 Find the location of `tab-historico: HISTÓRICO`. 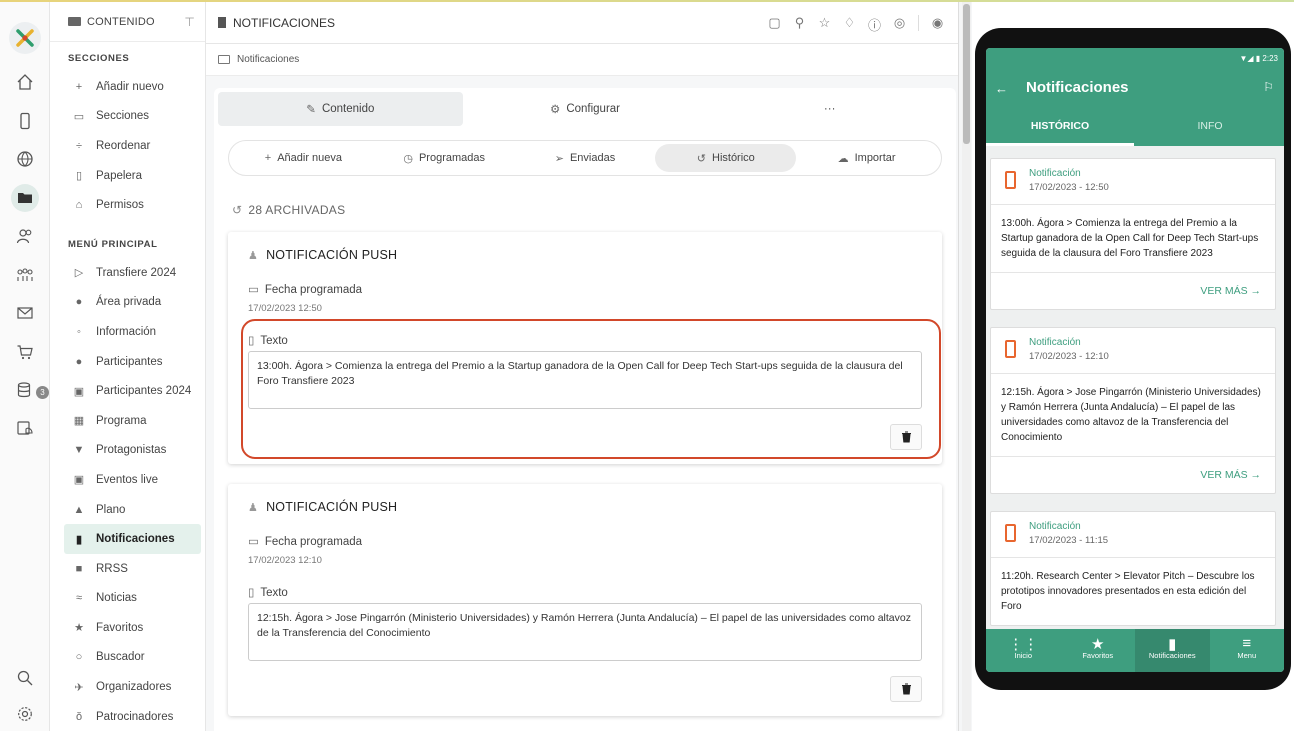

tab-historico: HISTÓRICO is located at coordinates (1060, 126).